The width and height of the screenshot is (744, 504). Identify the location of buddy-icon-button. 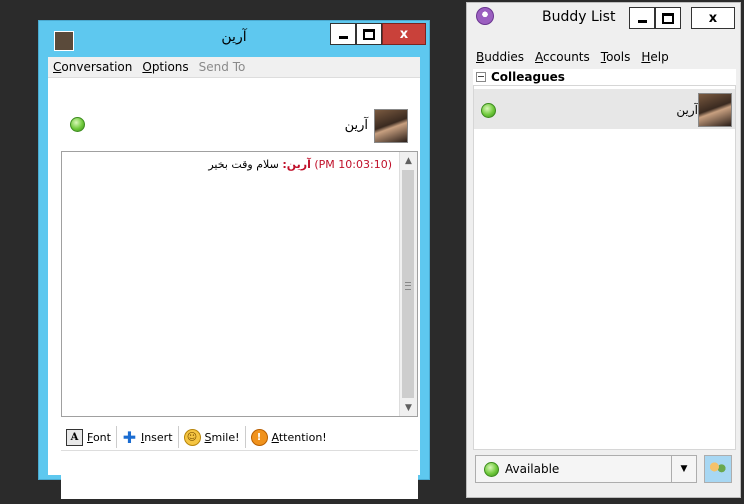
(718, 469).